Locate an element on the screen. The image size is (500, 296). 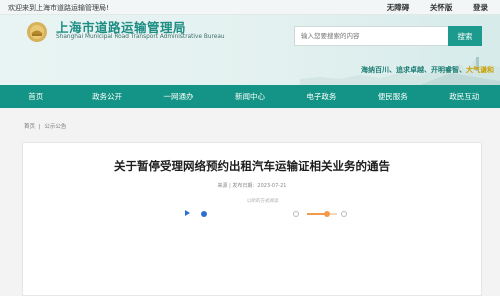
progress-dot is located at coordinates (204, 214).